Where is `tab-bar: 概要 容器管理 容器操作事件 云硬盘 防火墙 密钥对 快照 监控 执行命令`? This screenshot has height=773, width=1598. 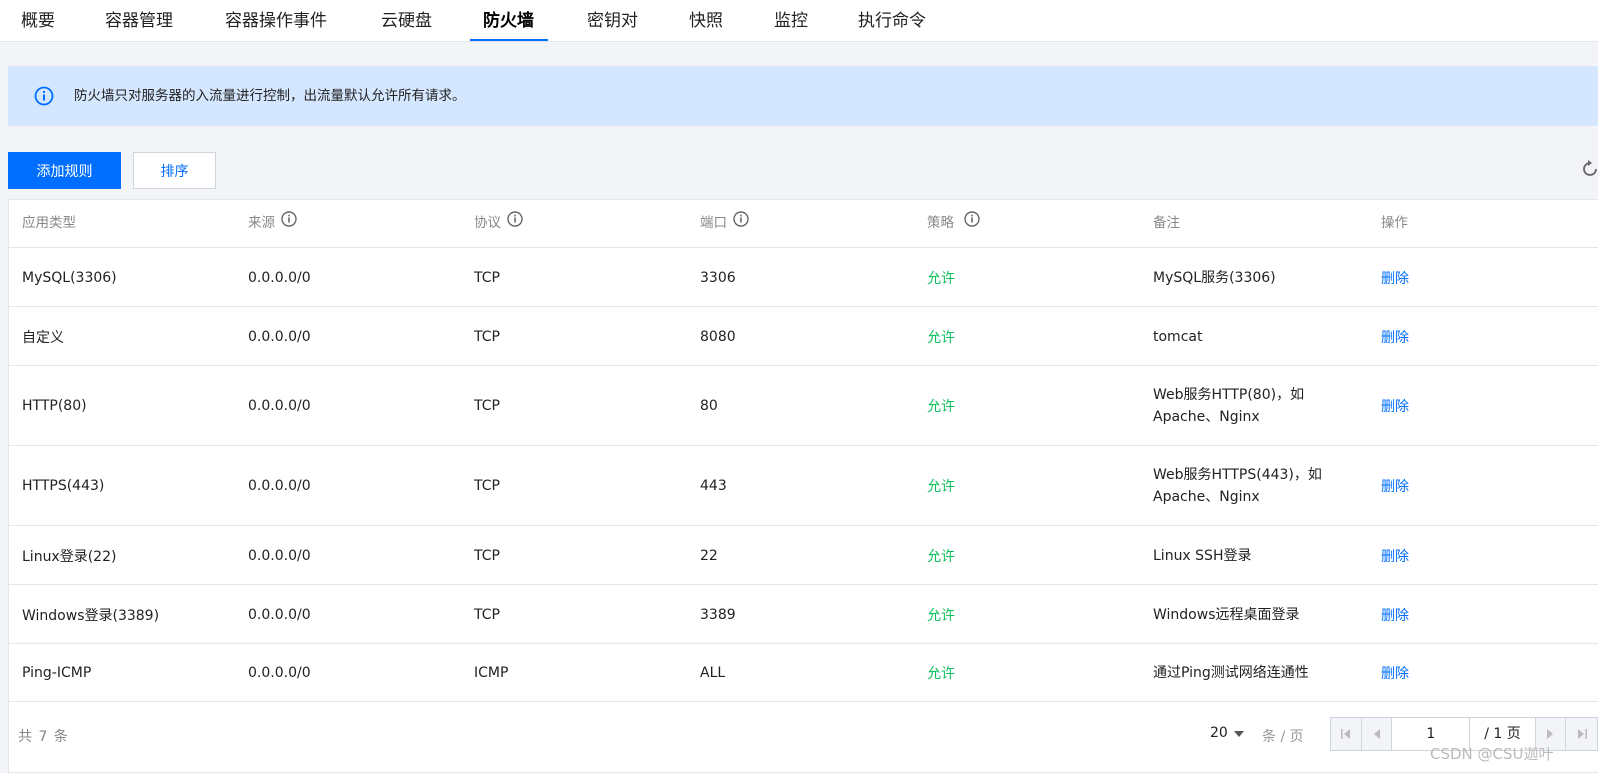 tab-bar: 概要 容器管理 容器操作事件 云硬盘 防火墙 密钥对 快照 监控 执行命令 is located at coordinates (799, 21).